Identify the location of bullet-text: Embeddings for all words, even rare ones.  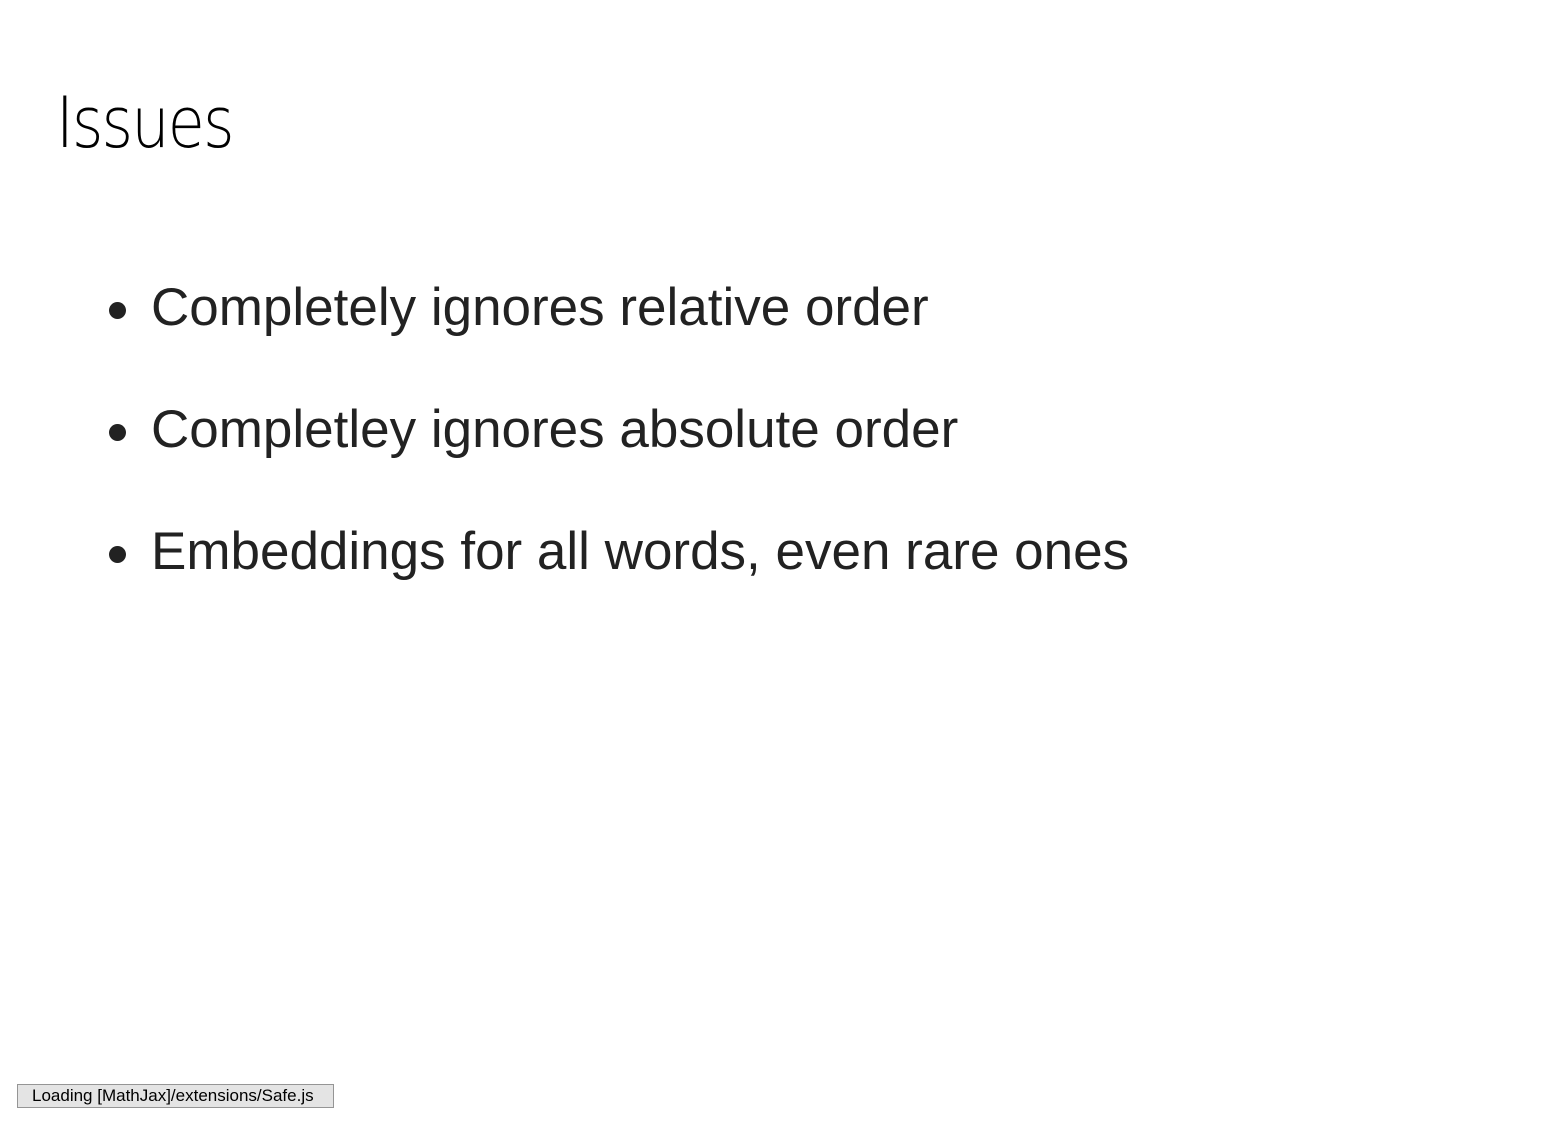
(640, 551).